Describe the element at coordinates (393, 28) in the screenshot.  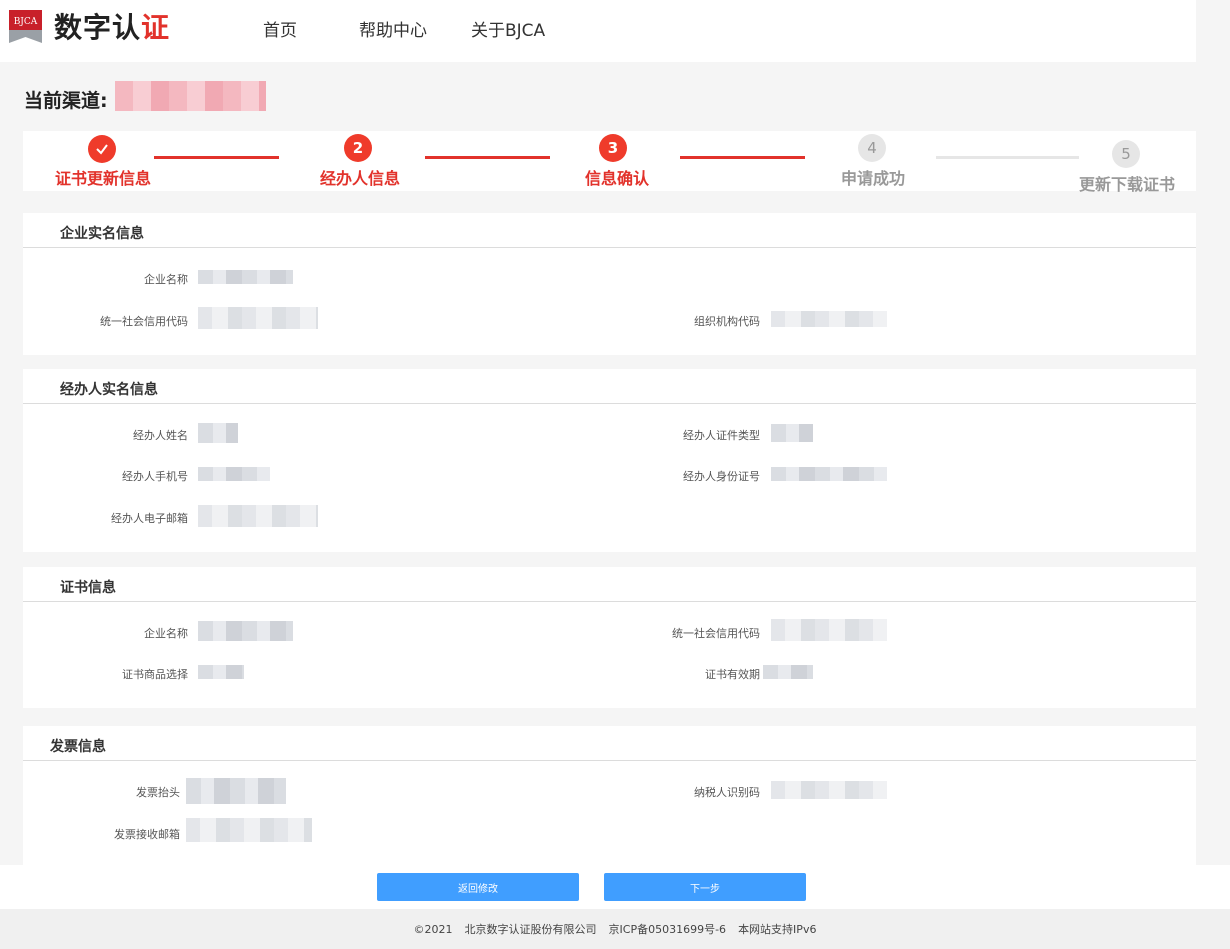
I see `nav-help-center: 帮助中心` at that location.